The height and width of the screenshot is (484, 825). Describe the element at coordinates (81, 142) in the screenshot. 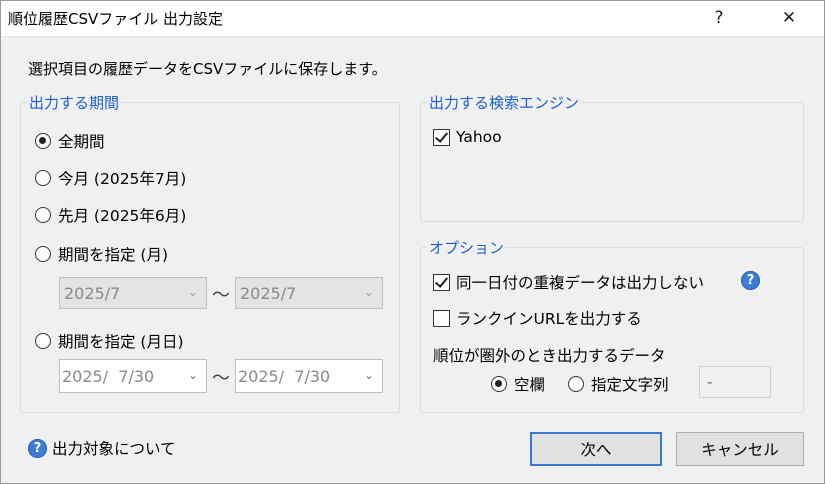

I see `radio-label: 全期間` at that location.